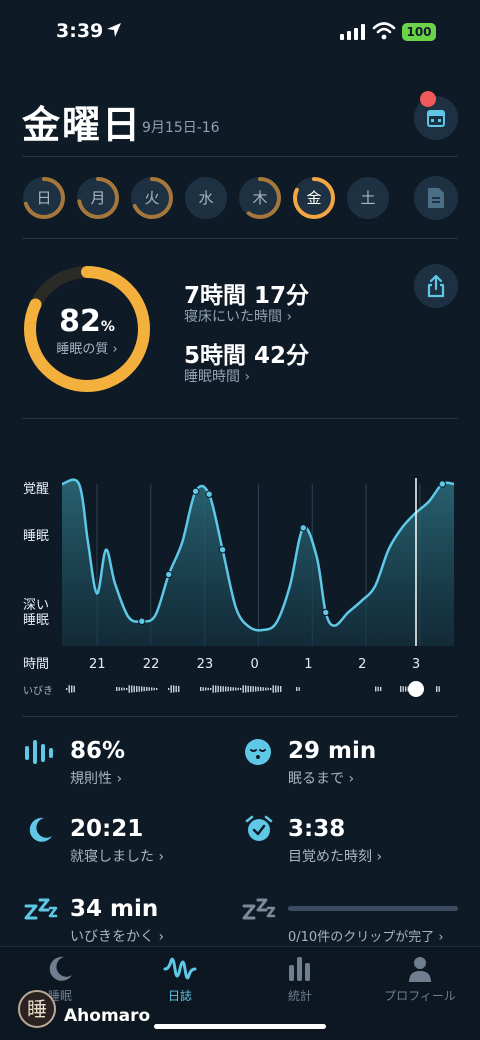 The image size is (480, 1040). I want to click on document-icon, so click(436, 198).